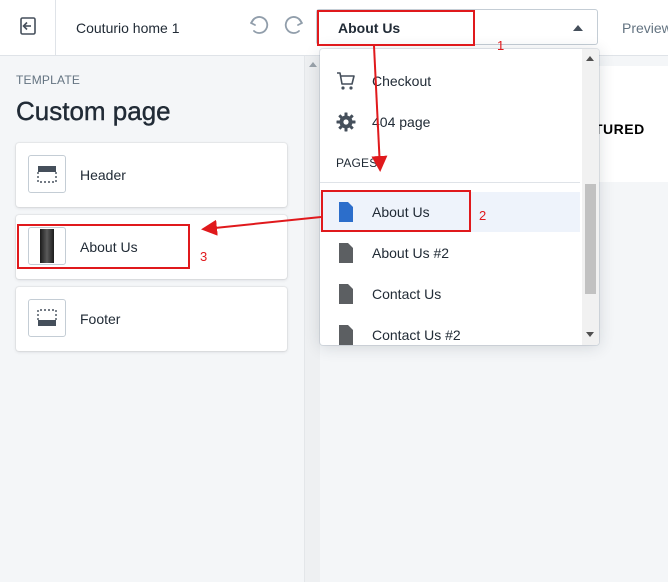 This screenshot has height=582, width=668. Describe the element at coordinates (501, 45) in the screenshot. I see `annotation-number-1: 1` at that location.